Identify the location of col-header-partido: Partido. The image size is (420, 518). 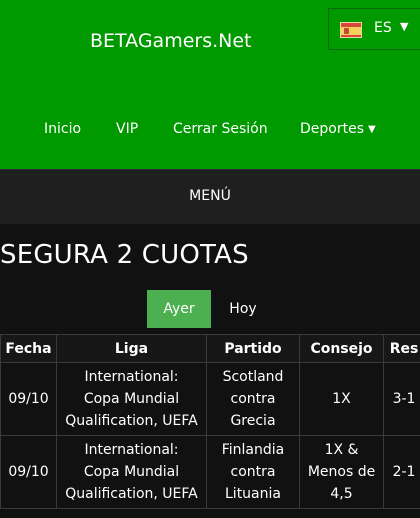
(253, 348).